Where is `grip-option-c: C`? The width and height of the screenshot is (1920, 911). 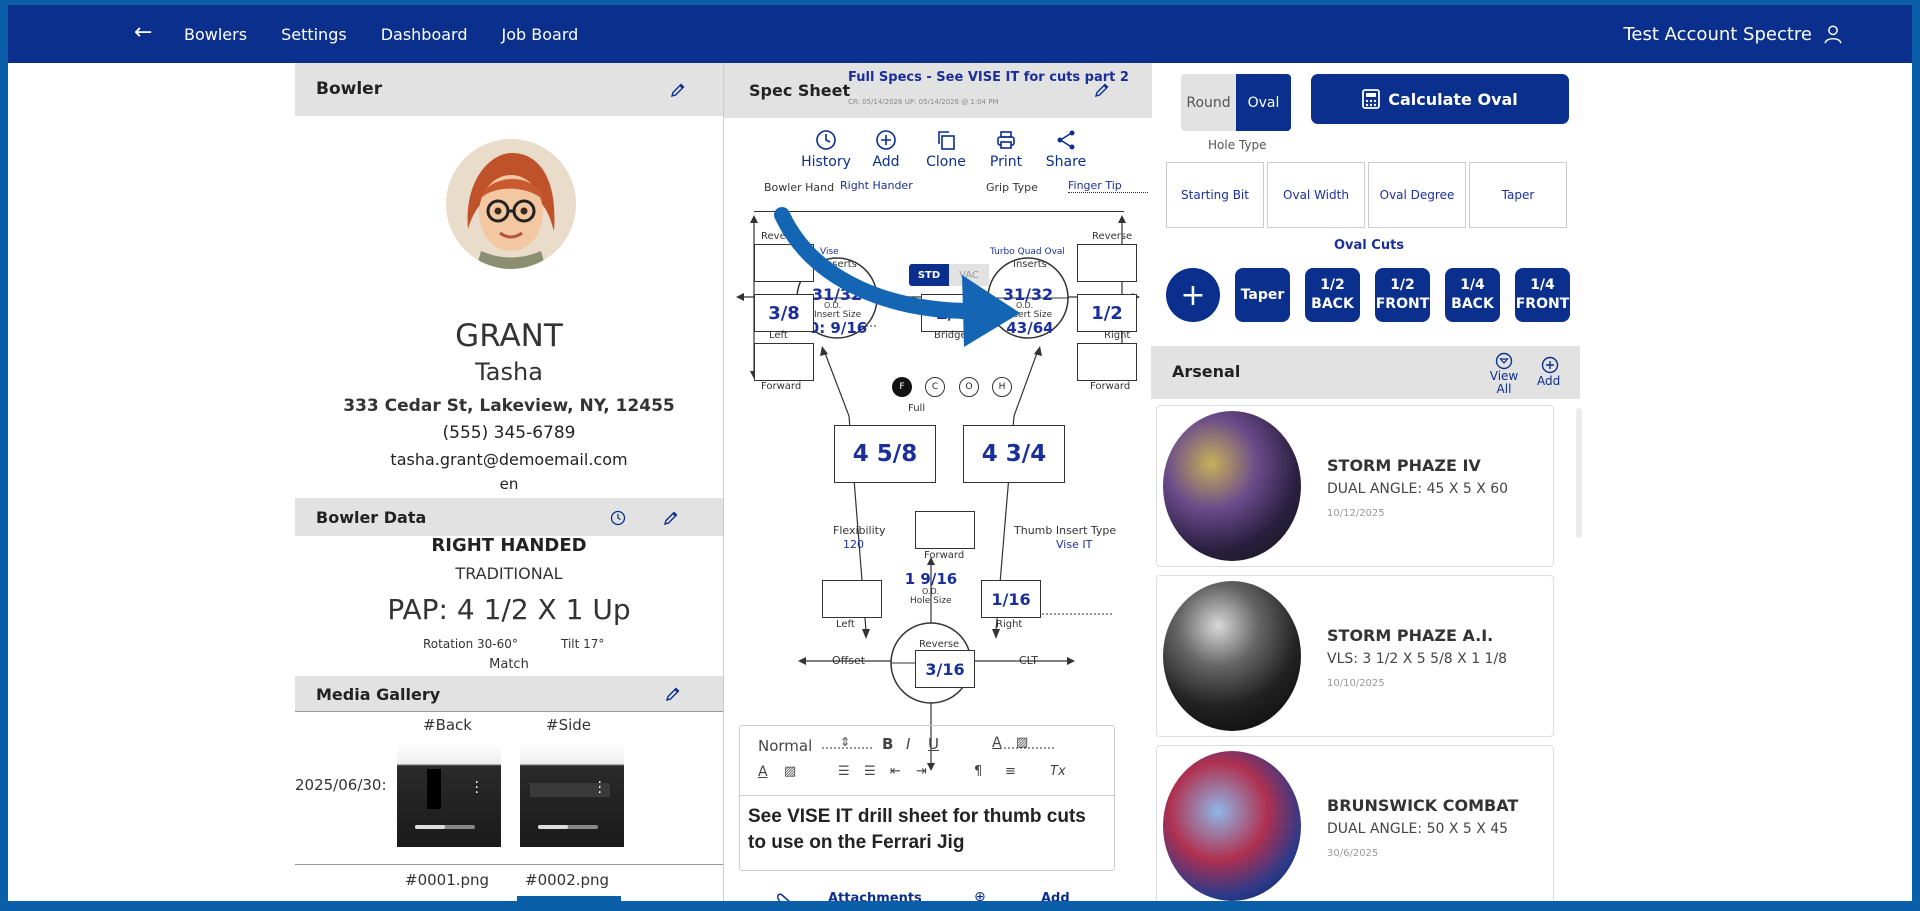 grip-option-c: C is located at coordinates (935, 387).